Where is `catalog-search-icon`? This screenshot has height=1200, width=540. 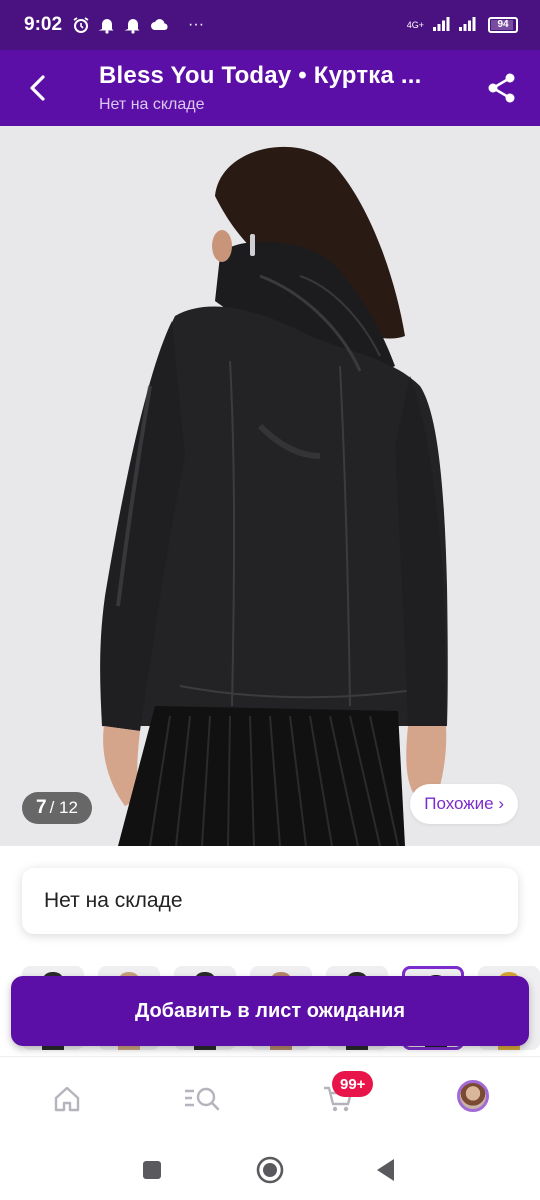
catalog-search-icon is located at coordinates (202, 1099).